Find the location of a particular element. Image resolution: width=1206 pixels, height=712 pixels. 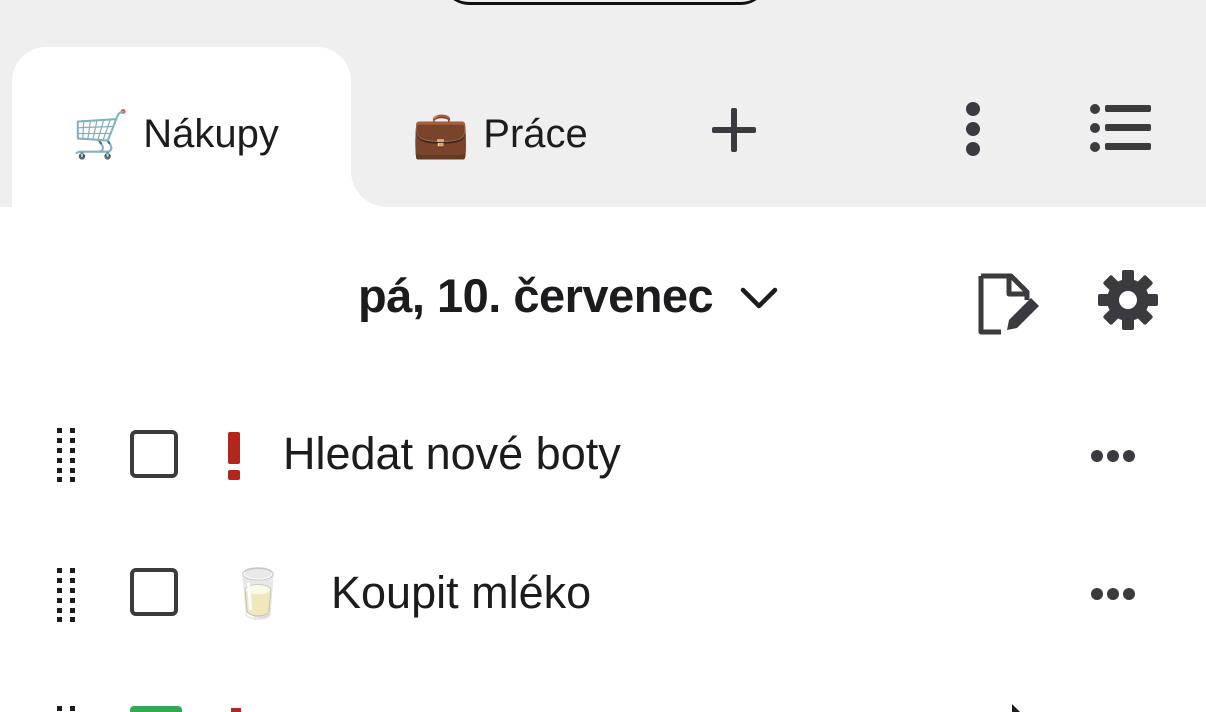

edit-note-icon is located at coordinates (1008, 304).